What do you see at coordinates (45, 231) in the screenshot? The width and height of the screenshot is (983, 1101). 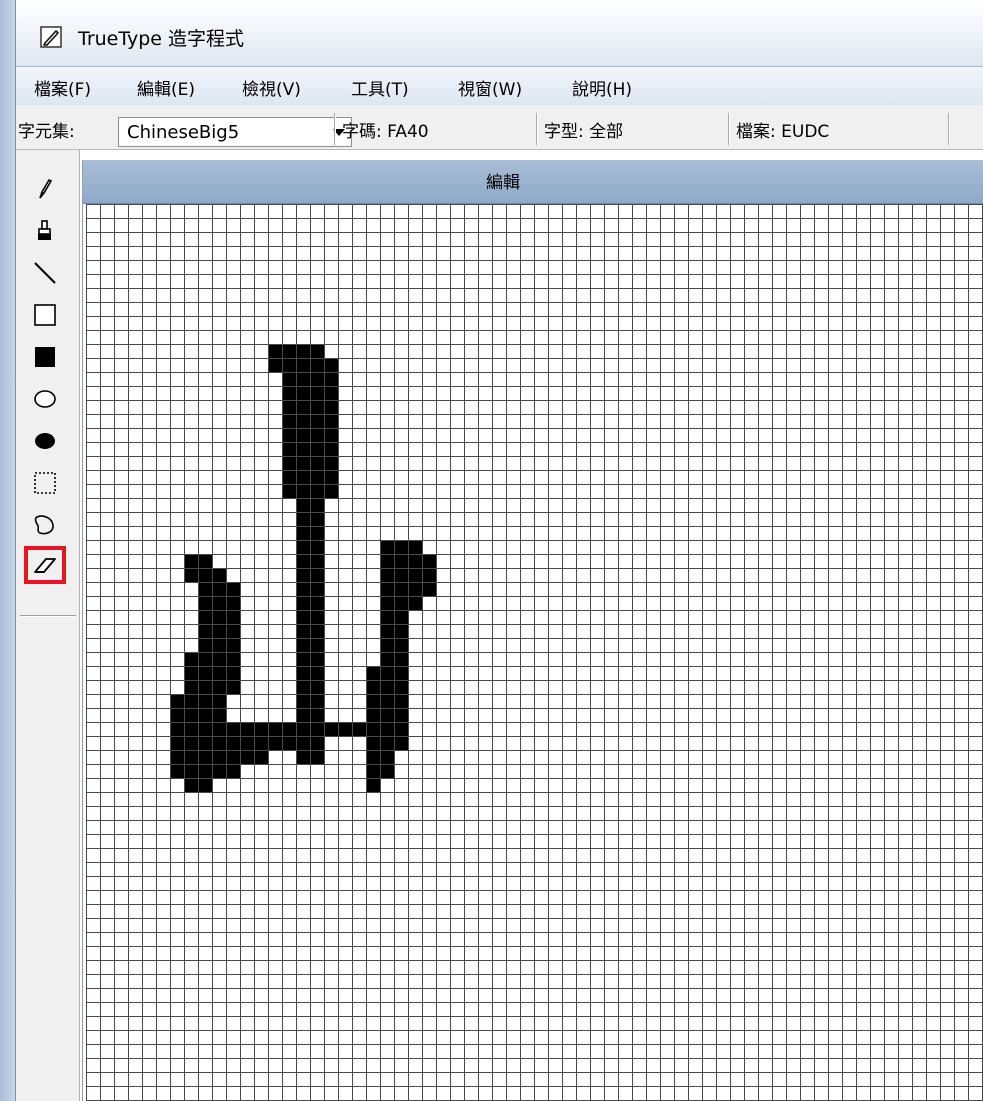 I see `brush-tool` at bounding box center [45, 231].